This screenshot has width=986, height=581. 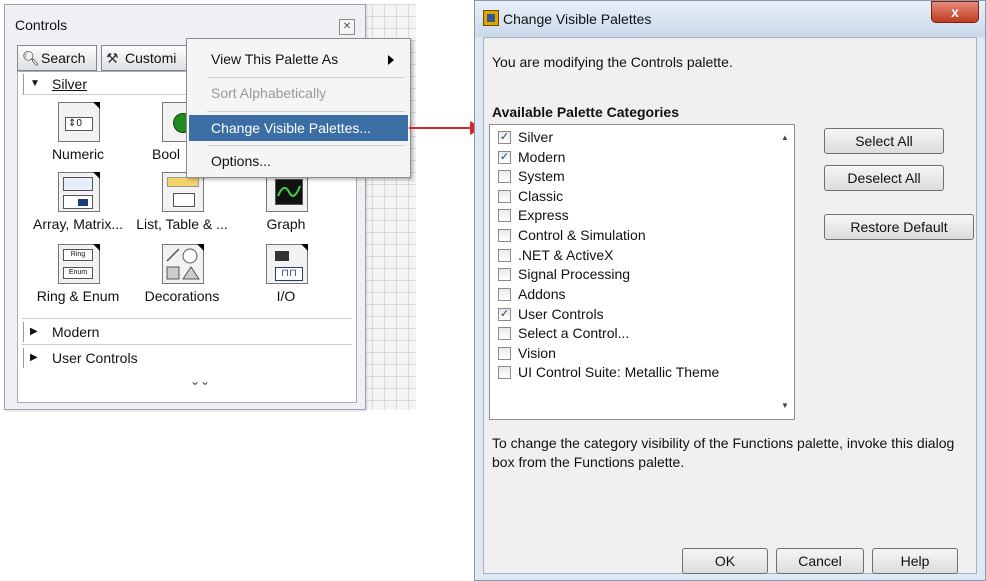 I want to click on dialog-title: Change Visible Palettes, so click(x=577, y=19).